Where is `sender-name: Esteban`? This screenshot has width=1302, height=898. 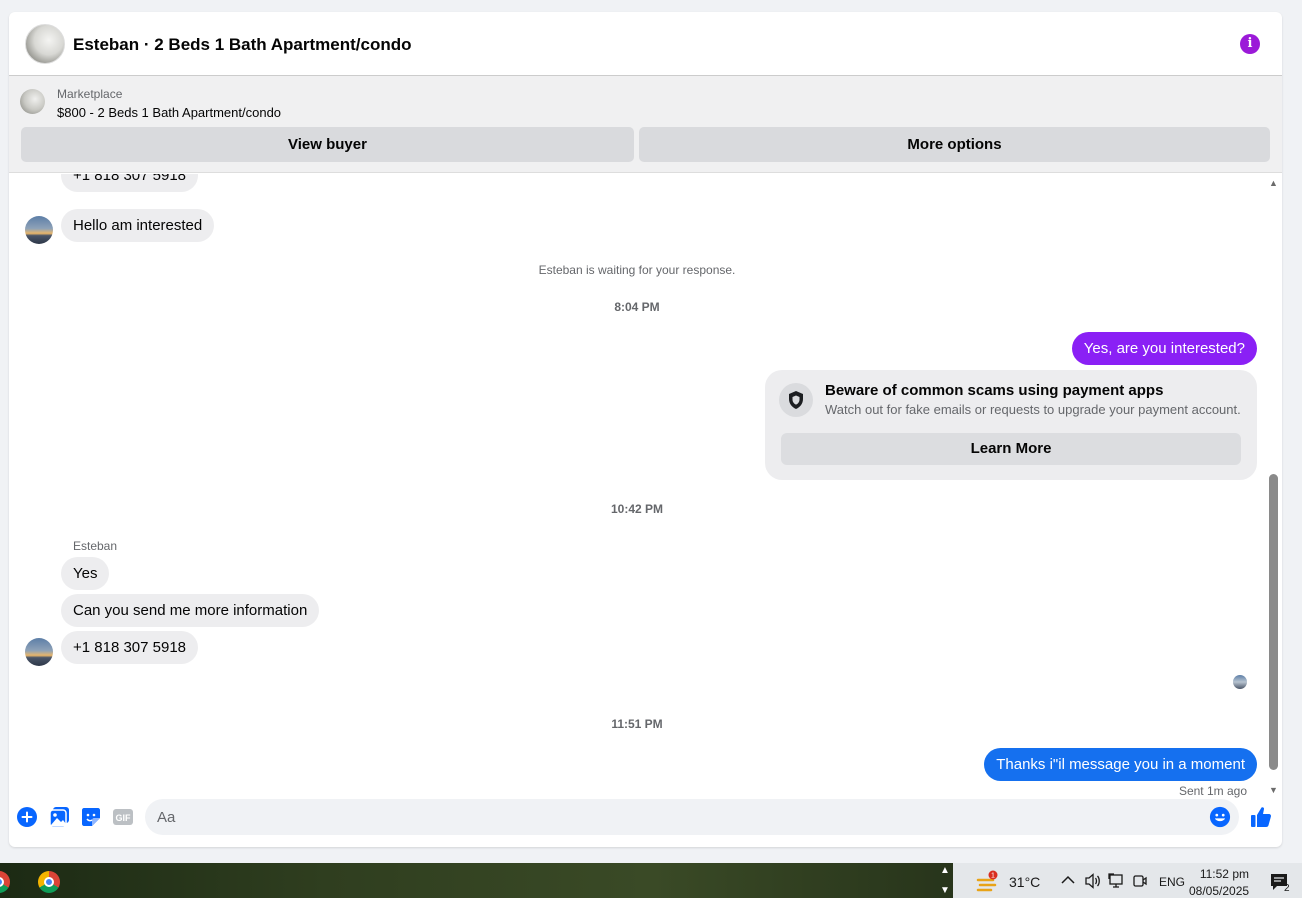 sender-name: Esteban is located at coordinates (95, 546).